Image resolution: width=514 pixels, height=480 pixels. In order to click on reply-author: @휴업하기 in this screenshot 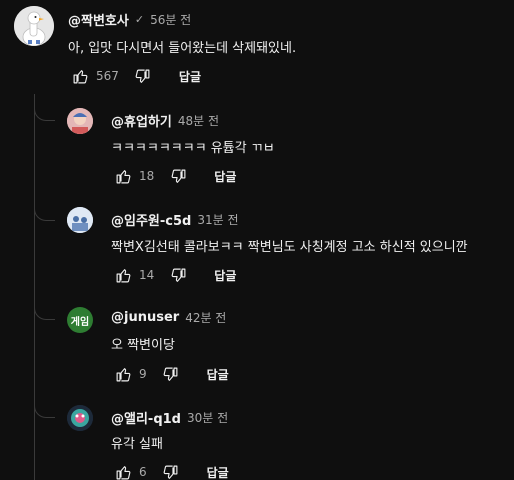, I will do `click(141, 120)`.